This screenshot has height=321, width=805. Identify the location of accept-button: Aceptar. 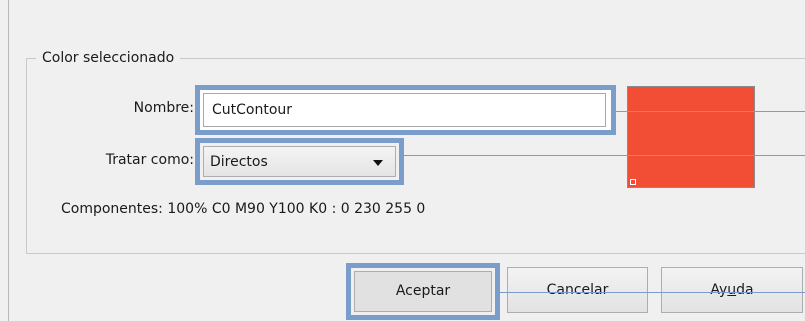
(423, 291).